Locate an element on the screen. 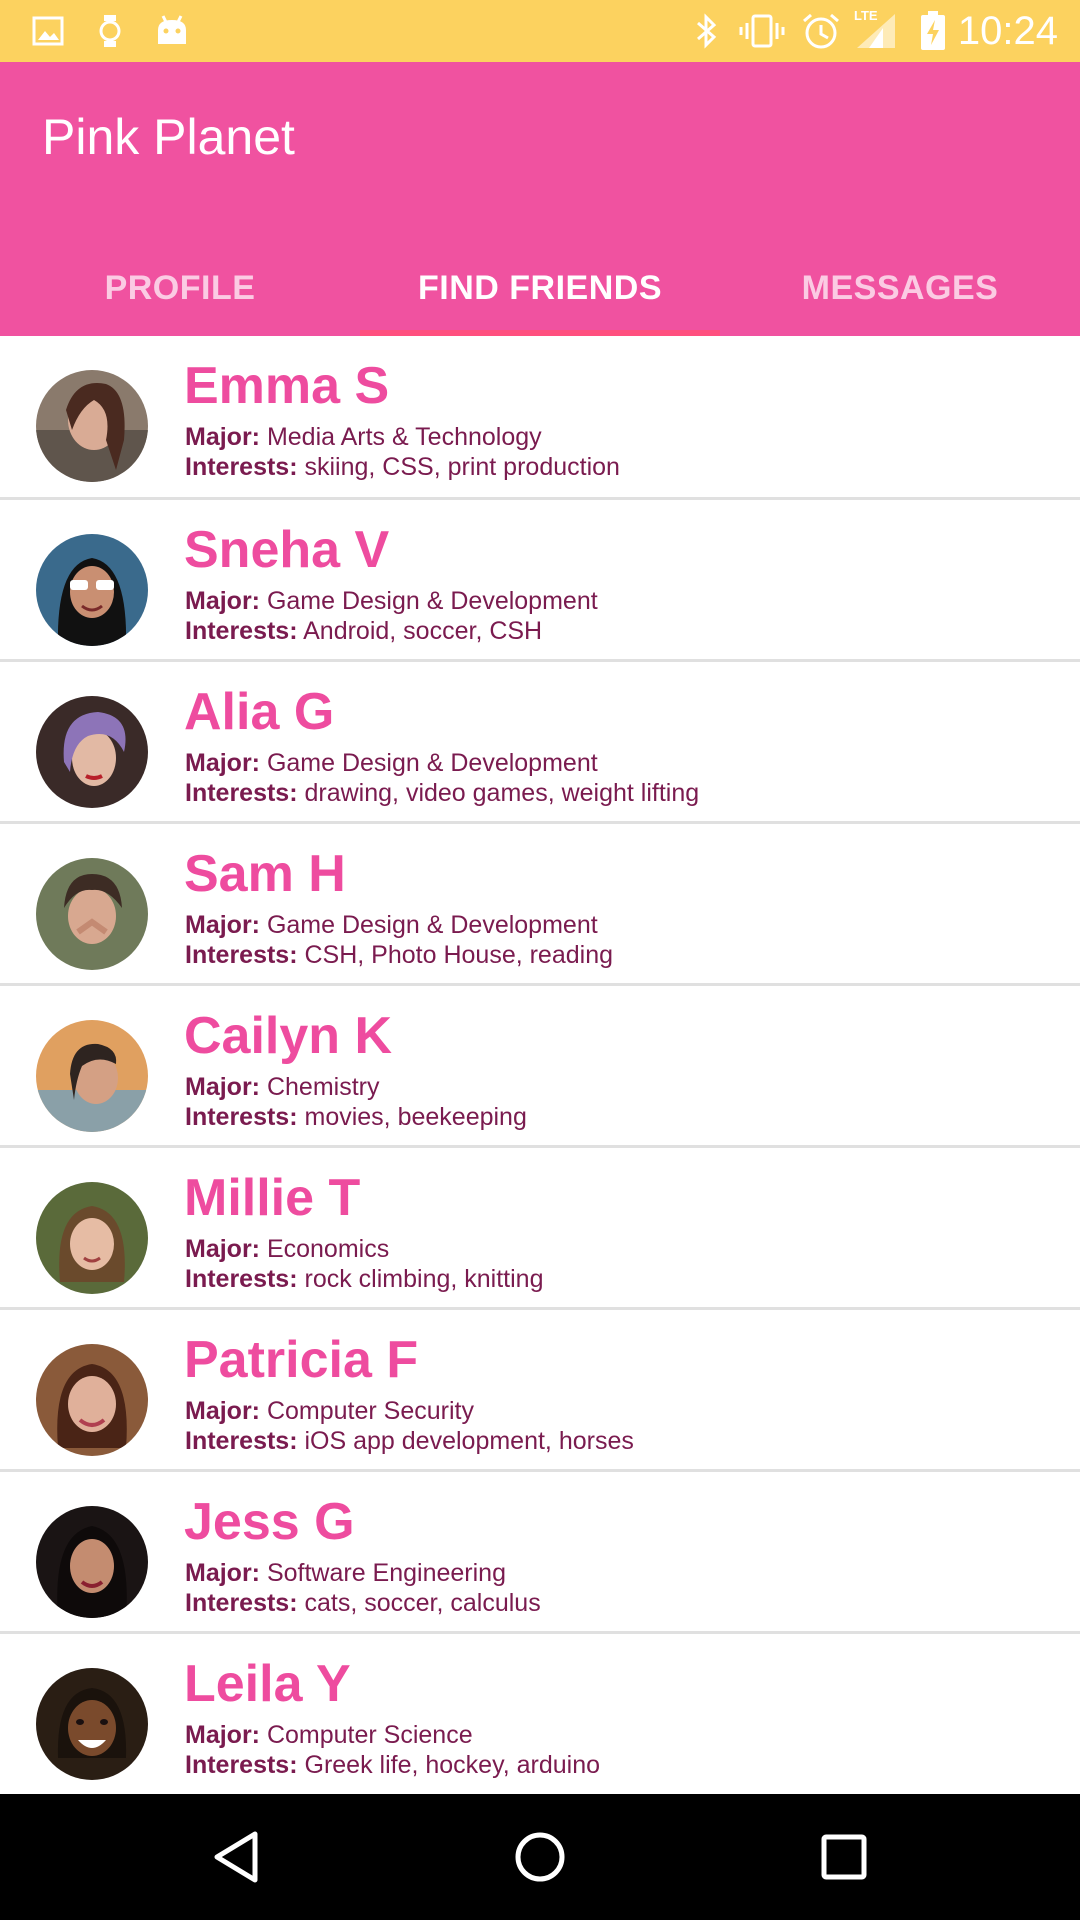 The image size is (1080, 1920). friend-interests: Interests: Greek life, hockey, arduino is located at coordinates (393, 1765).